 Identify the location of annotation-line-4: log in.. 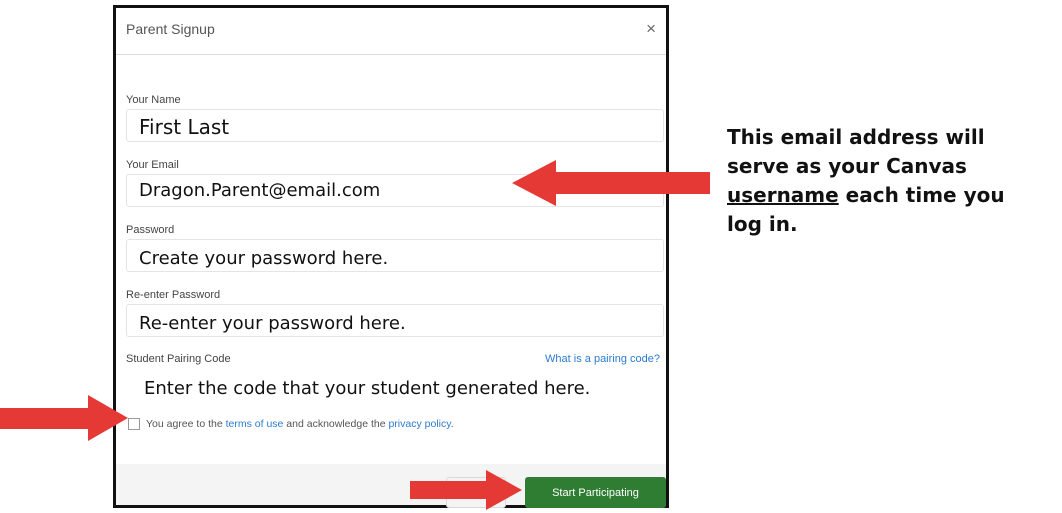
(762, 224).